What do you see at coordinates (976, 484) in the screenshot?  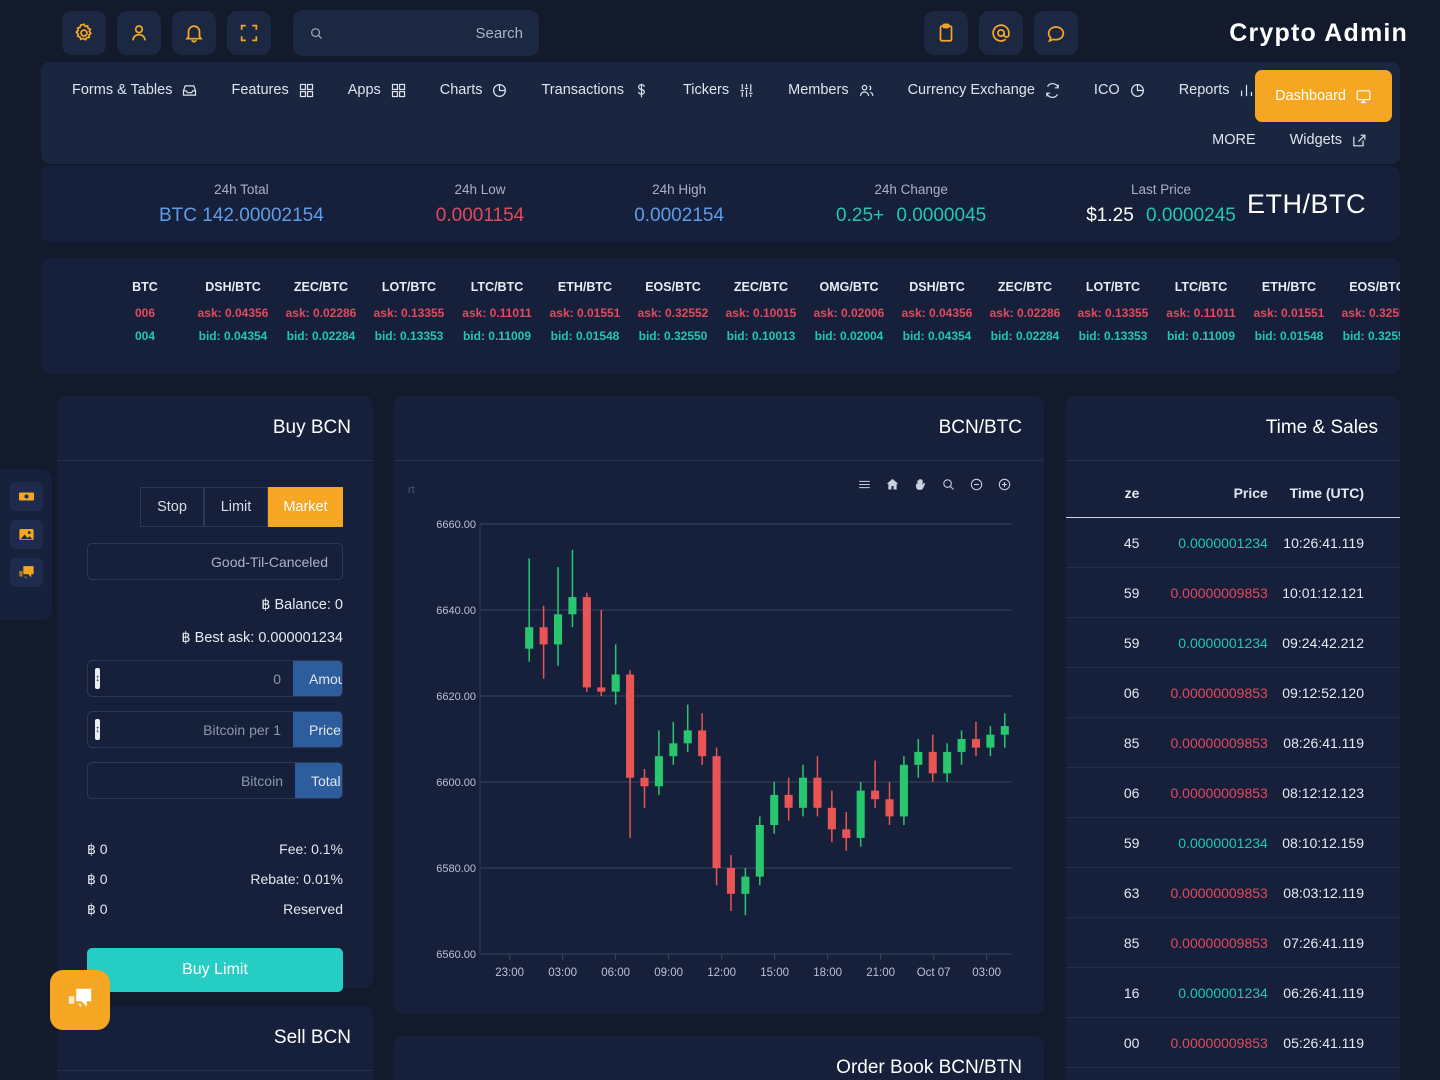 I see `zoom-out-icon` at bounding box center [976, 484].